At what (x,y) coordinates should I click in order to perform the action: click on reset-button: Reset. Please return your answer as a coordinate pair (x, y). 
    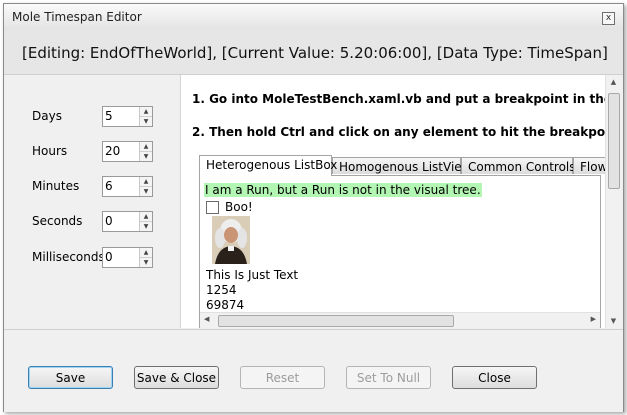
    Looking at the image, I should click on (282, 377).